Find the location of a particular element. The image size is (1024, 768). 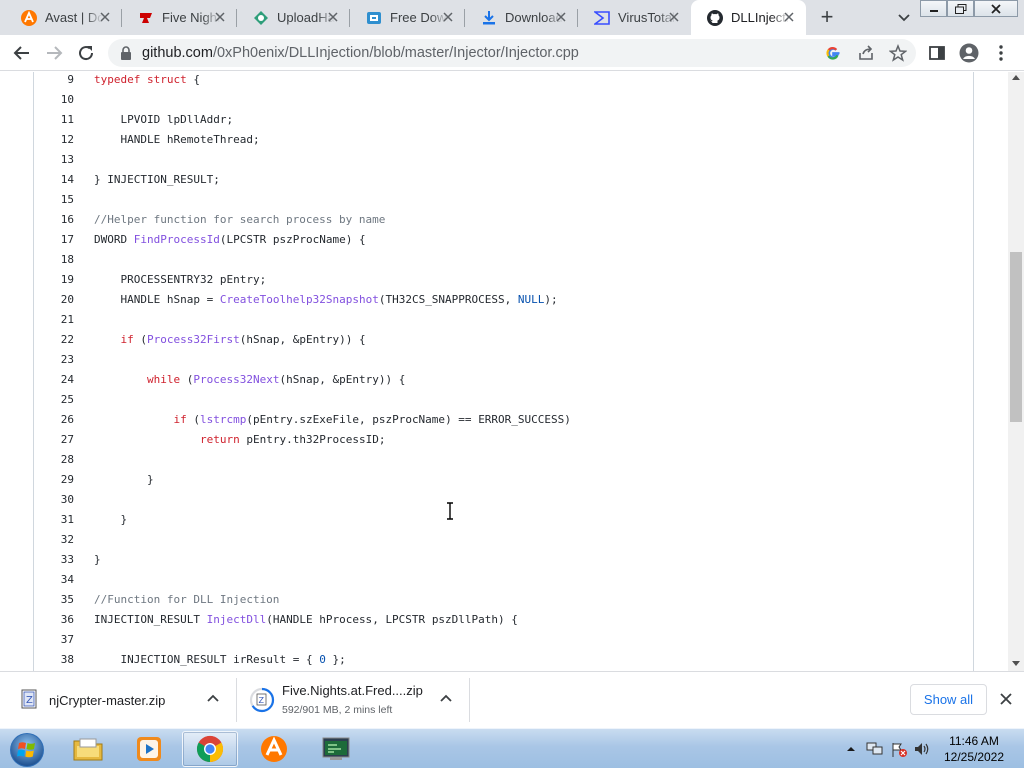

code-function: FindProcessId is located at coordinates (176, 239).